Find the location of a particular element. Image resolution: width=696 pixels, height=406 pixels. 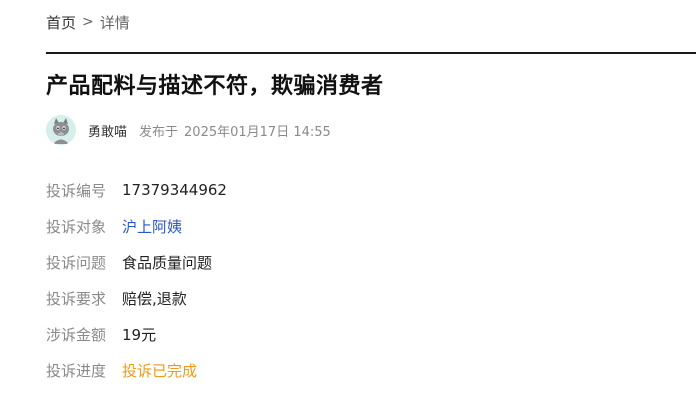

breadcrumb-home-link: 首页 is located at coordinates (61, 22).